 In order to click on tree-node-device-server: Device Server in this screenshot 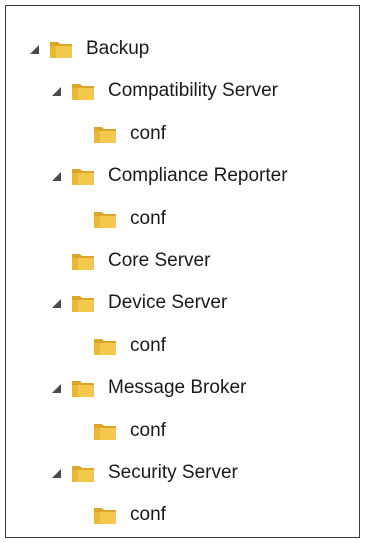, I will do `click(138, 303)`.